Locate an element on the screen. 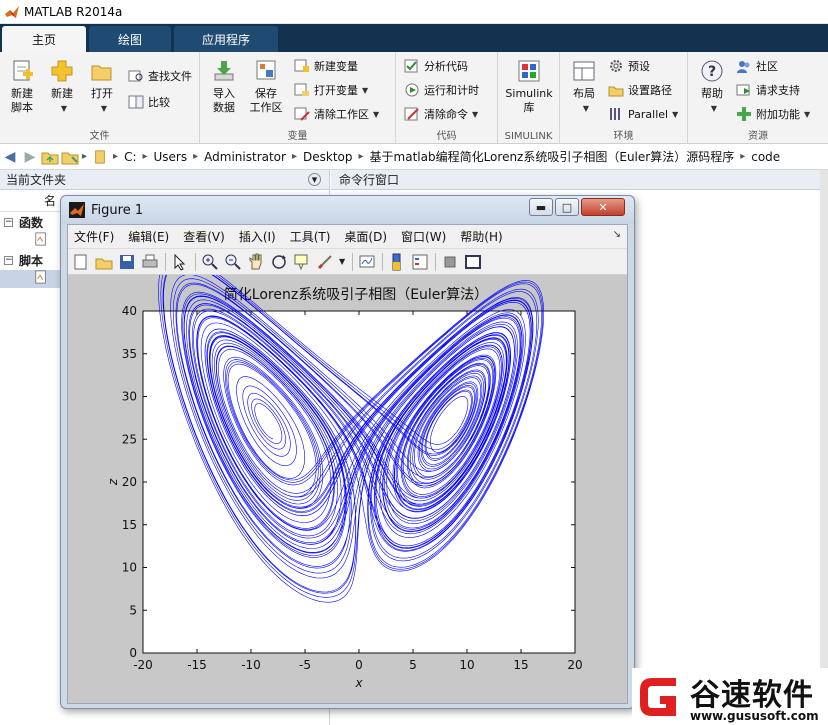  brush-icon is located at coordinates (325, 262).